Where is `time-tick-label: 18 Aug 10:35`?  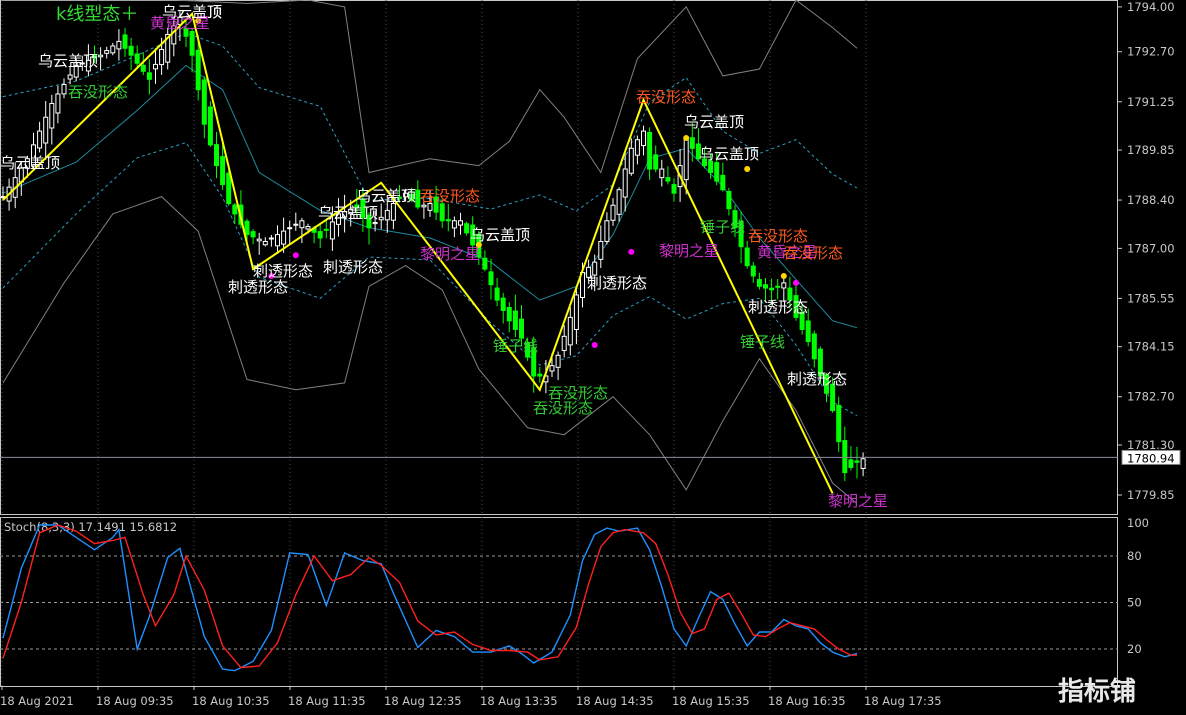
time-tick-label: 18 Aug 10:35 is located at coordinates (231, 701).